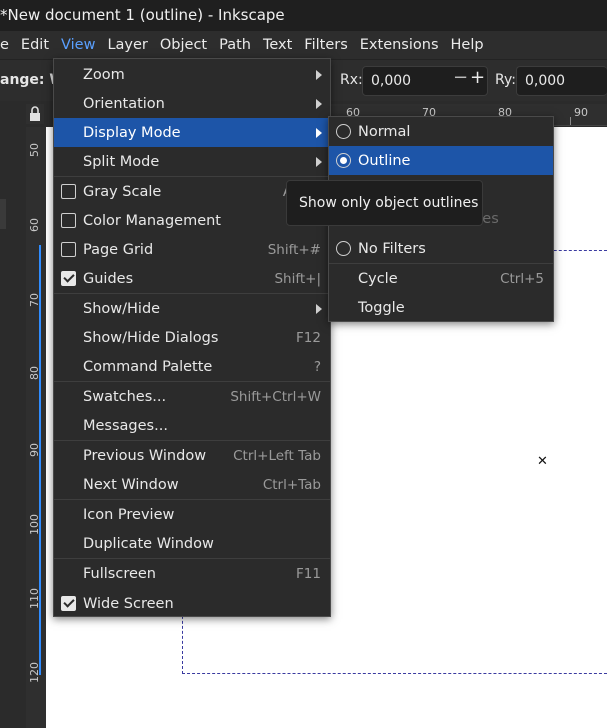 This screenshot has width=607, height=728. Describe the element at coordinates (122, 191) in the screenshot. I see `menu-item-label: Gray Scale` at that location.